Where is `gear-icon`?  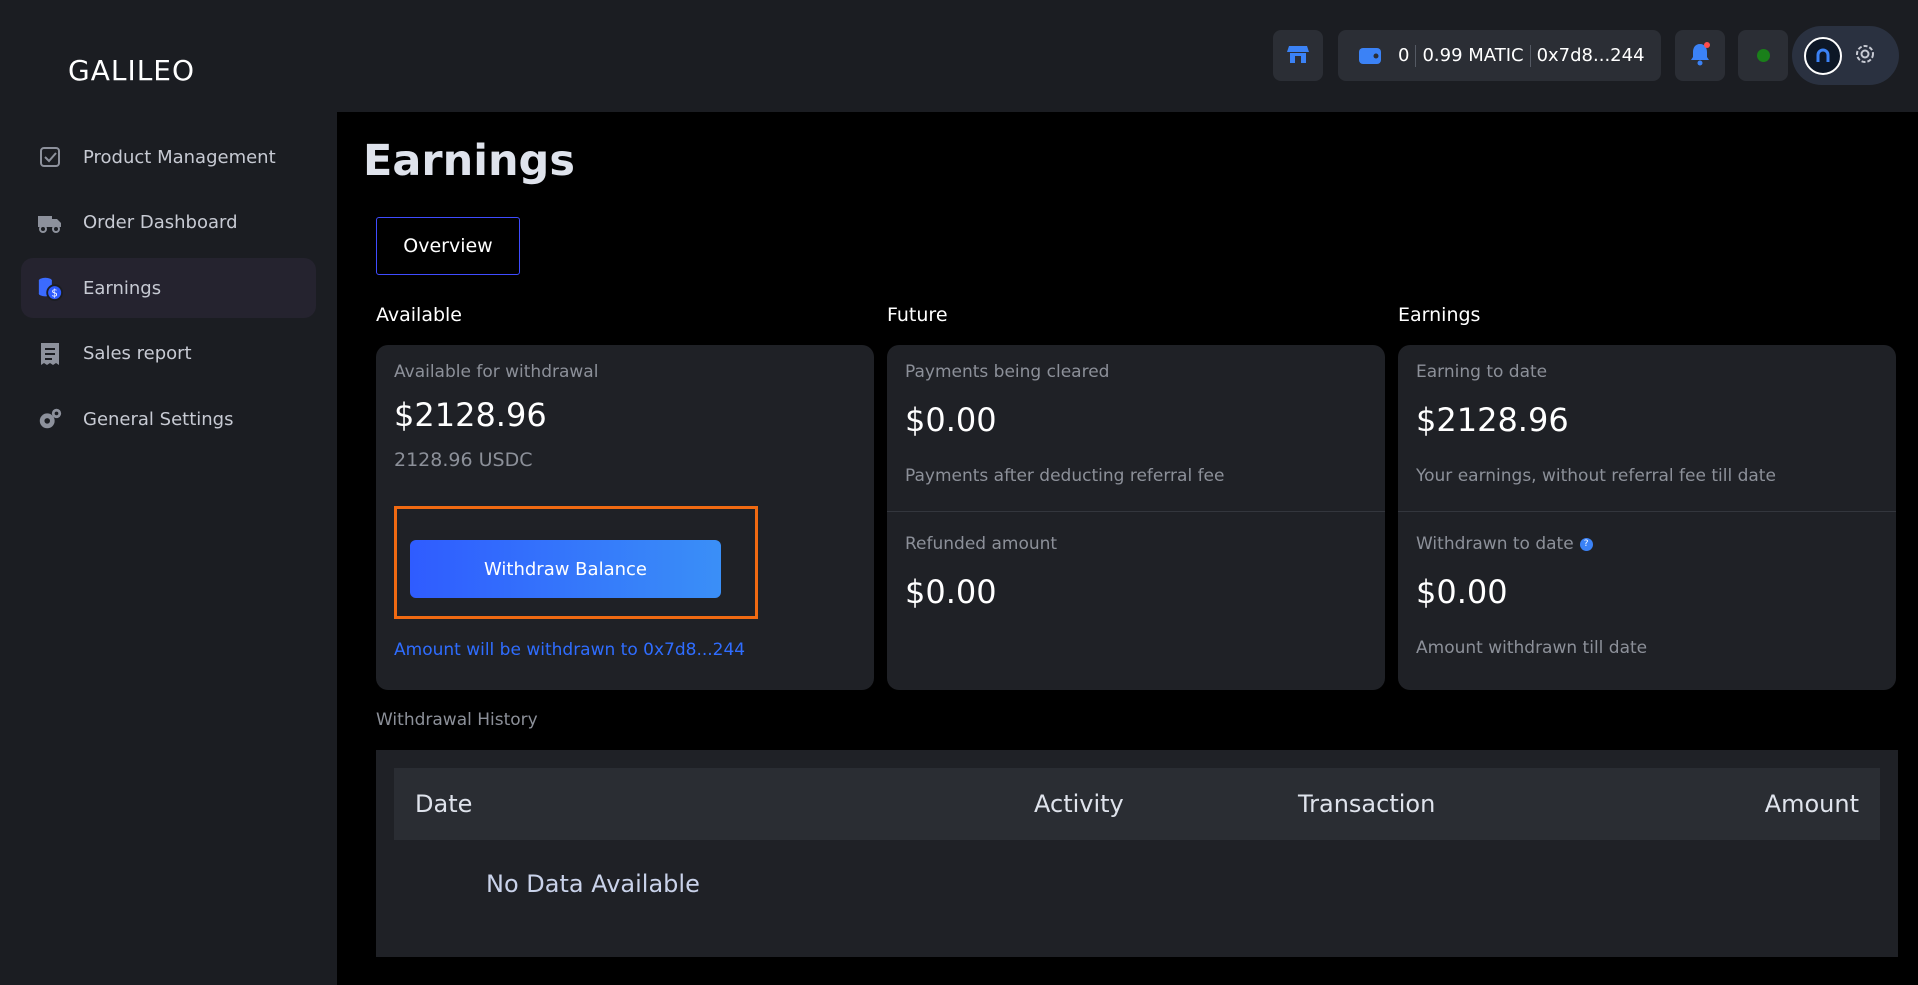 gear-icon is located at coordinates (1865, 56).